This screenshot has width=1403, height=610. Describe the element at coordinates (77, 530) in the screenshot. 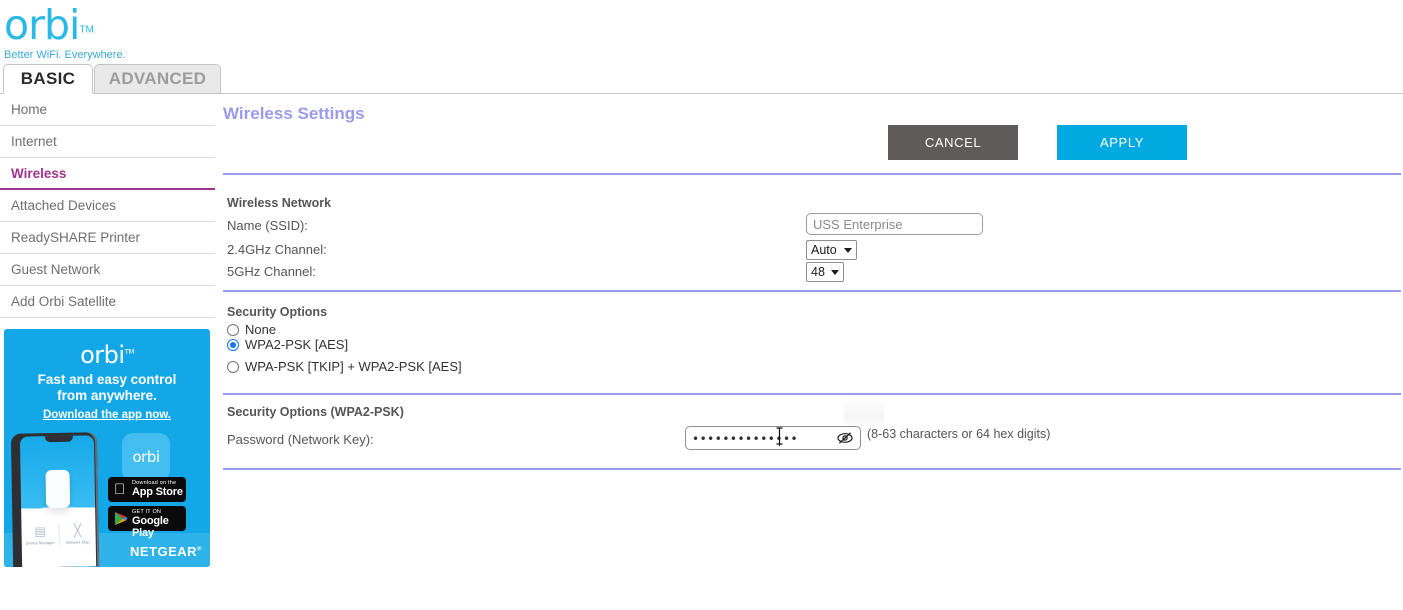

I see `network-map-icon: ╳` at that location.